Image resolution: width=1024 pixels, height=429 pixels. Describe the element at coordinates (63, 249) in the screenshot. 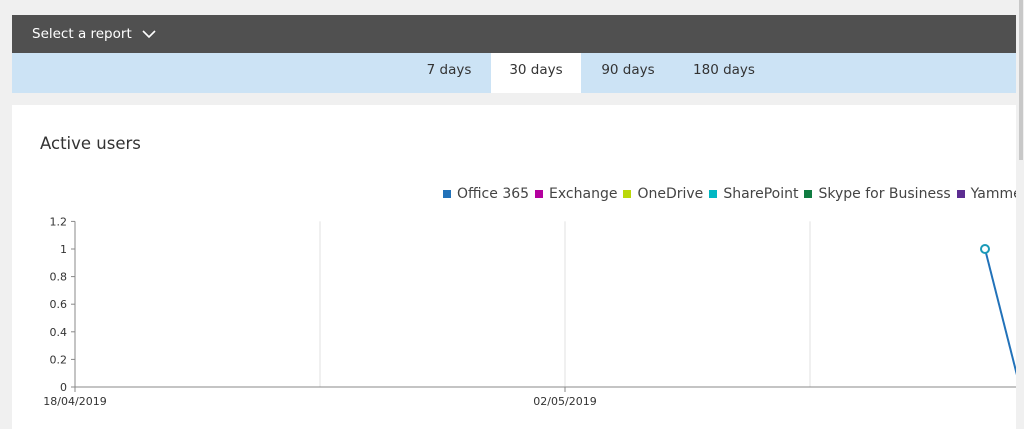

I see `y-tick-label: 1` at that location.